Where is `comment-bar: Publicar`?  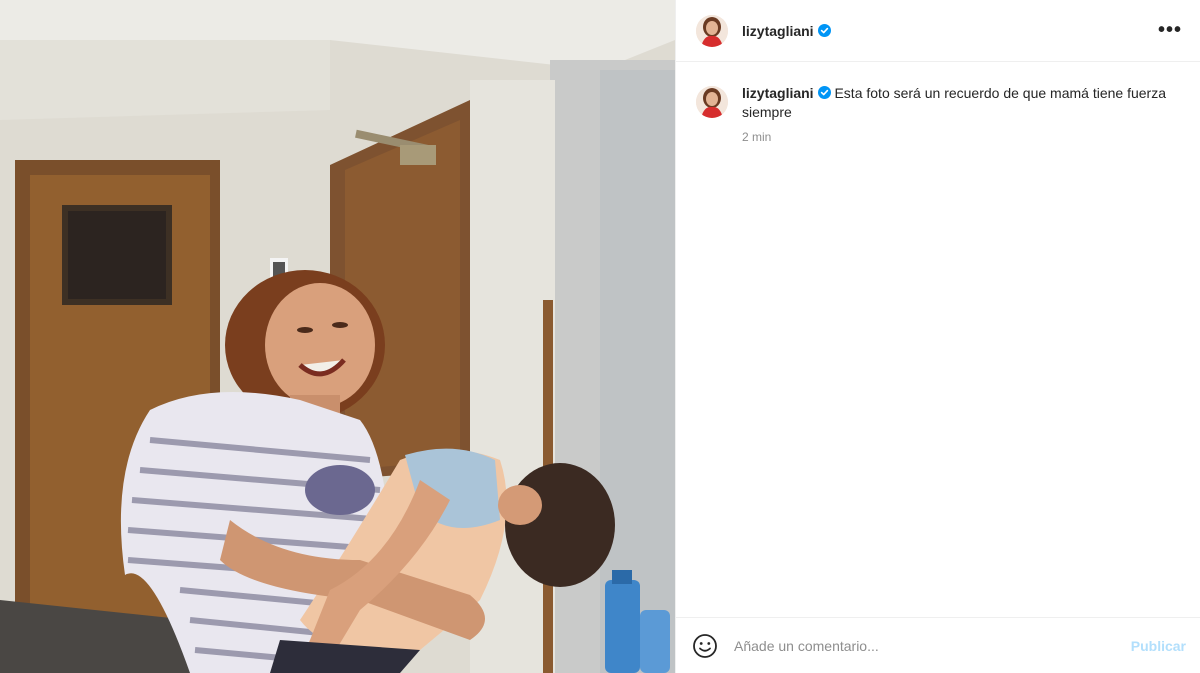 comment-bar: Publicar is located at coordinates (938, 645).